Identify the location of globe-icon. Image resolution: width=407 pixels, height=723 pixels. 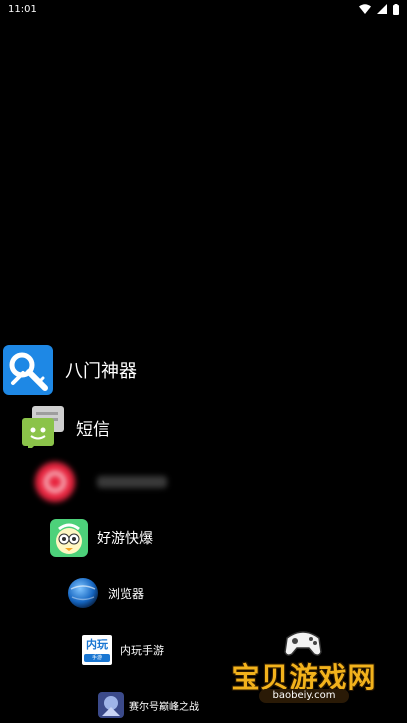
(83, 593).